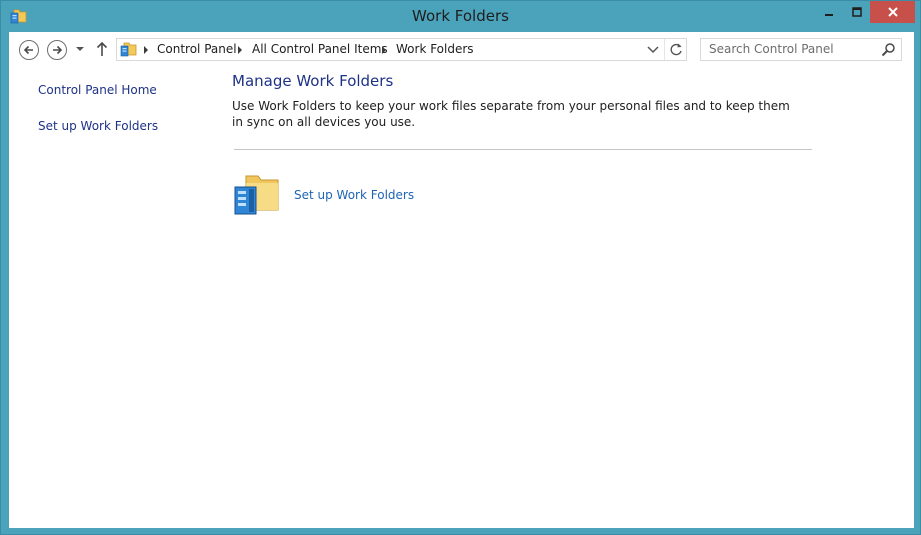  I want to click on close-icon, so click(892, 12).